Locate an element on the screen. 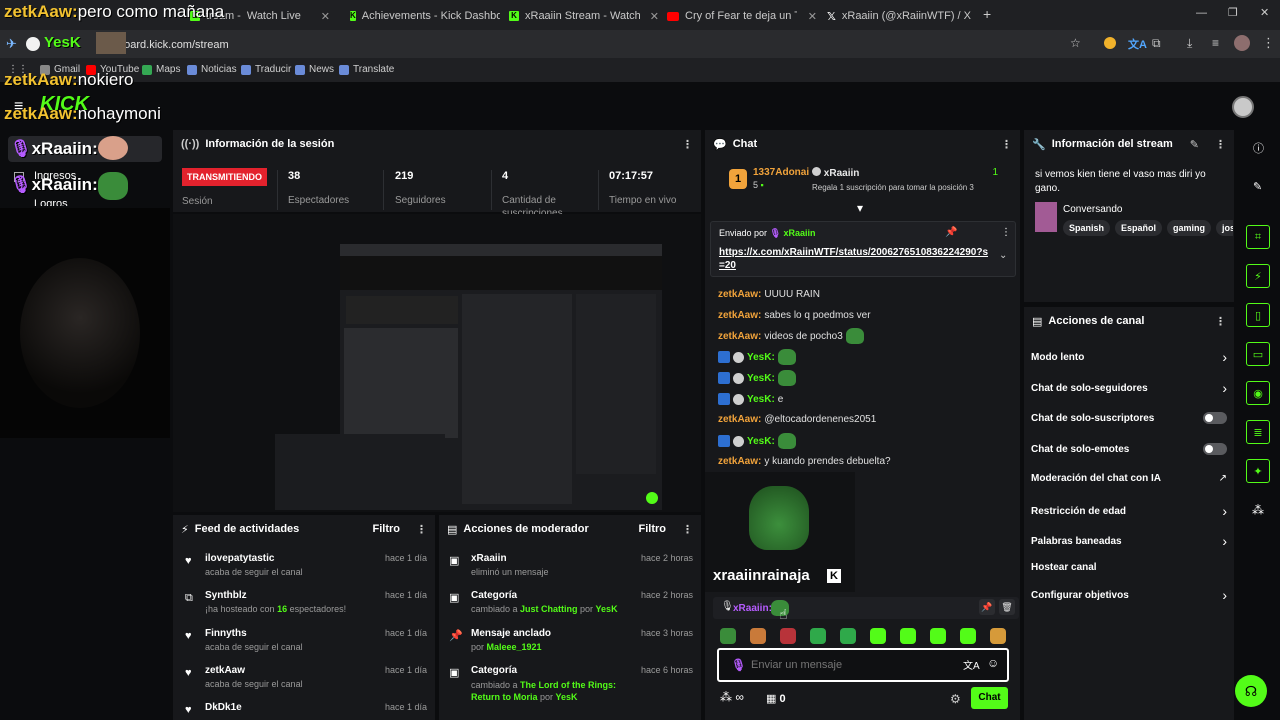  download-icon: ⤓ is located at coordinates (1189, 43).